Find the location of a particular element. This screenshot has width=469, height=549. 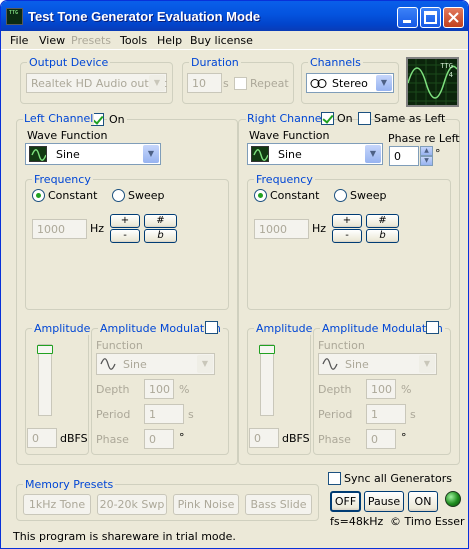

right-frequency-input: 1000 is located at coordinates (281, 229).